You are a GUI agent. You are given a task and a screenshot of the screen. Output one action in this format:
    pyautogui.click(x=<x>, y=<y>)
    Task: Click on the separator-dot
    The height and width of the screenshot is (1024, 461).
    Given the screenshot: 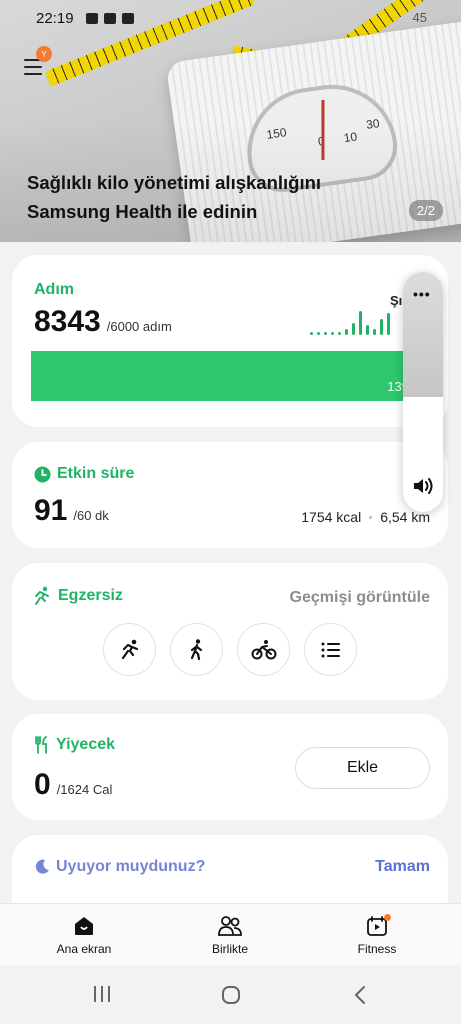 What is the action you would take?
    pyautogui.click(x=371, y=517)
    